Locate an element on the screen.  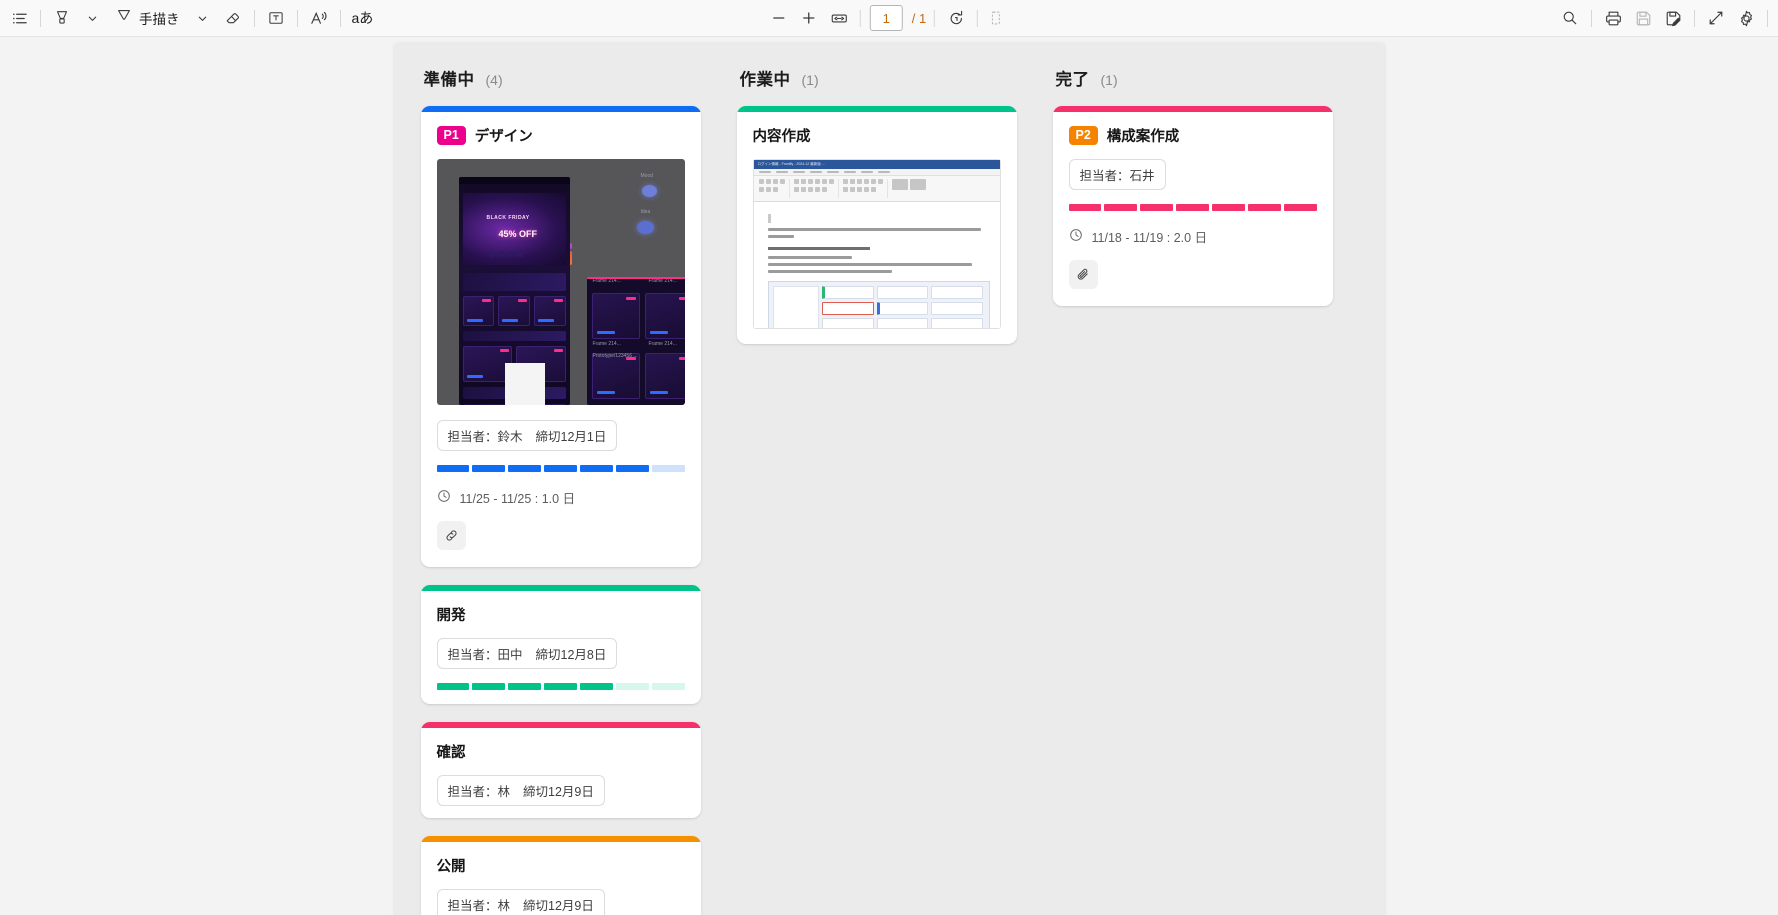
save-as-icon is located at coordinates (1673, 18).